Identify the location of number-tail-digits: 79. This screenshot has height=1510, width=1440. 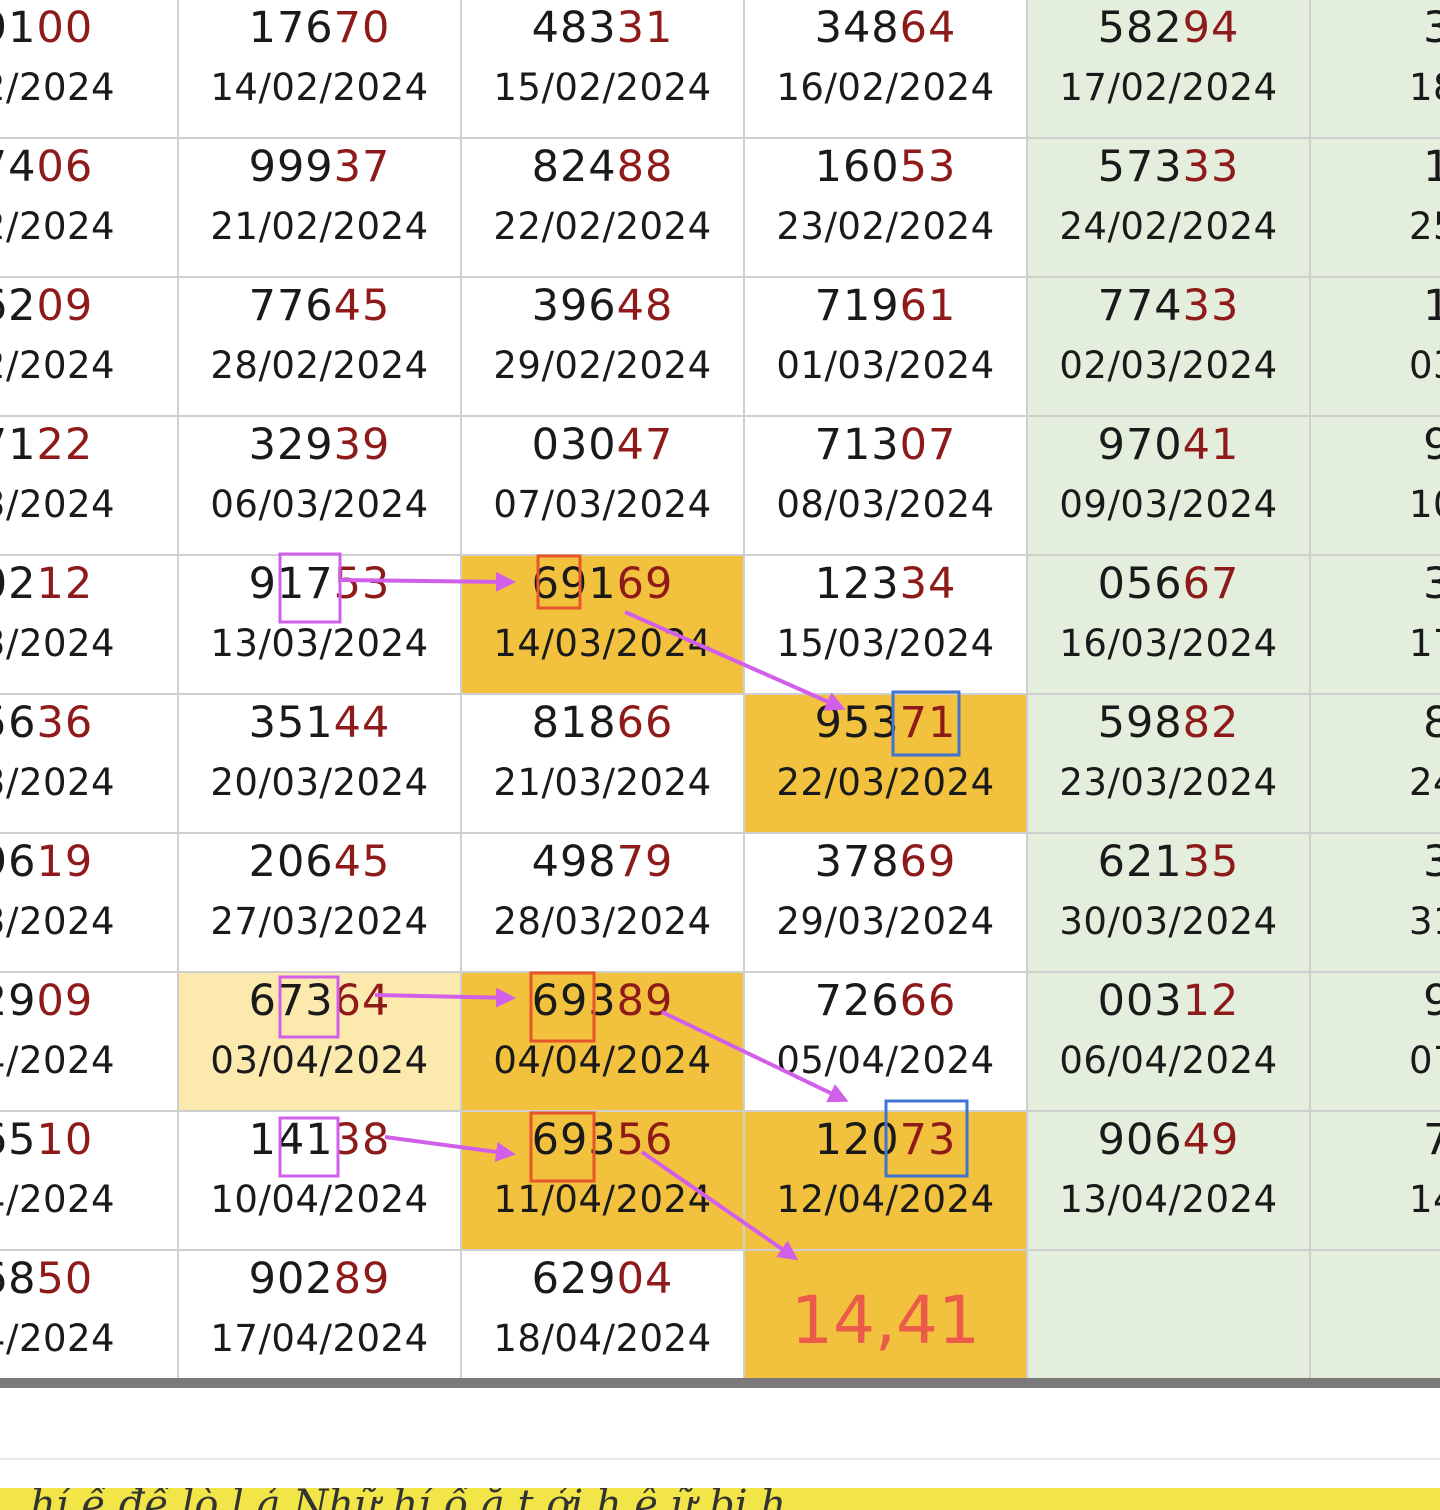
(645, 862).